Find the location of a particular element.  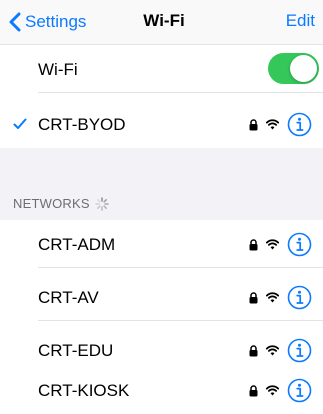

edit-button: Edit is located at coordinates (300, 21).